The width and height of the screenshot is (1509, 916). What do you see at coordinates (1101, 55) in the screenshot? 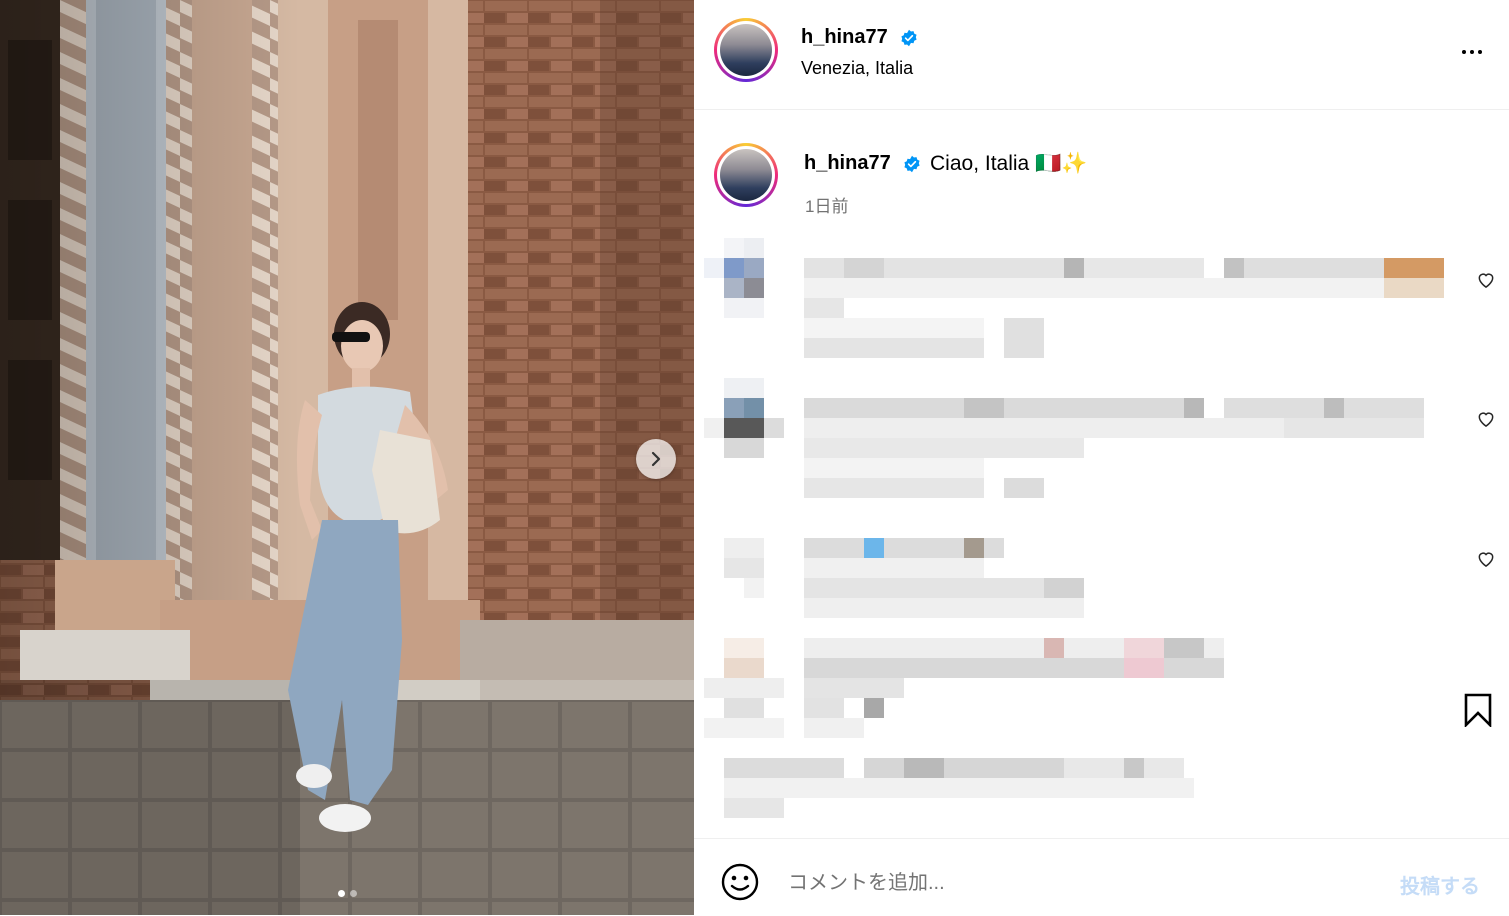
I see `post-header: h_hina77 Venezia, Italia` at bounding box center [1101, 55].